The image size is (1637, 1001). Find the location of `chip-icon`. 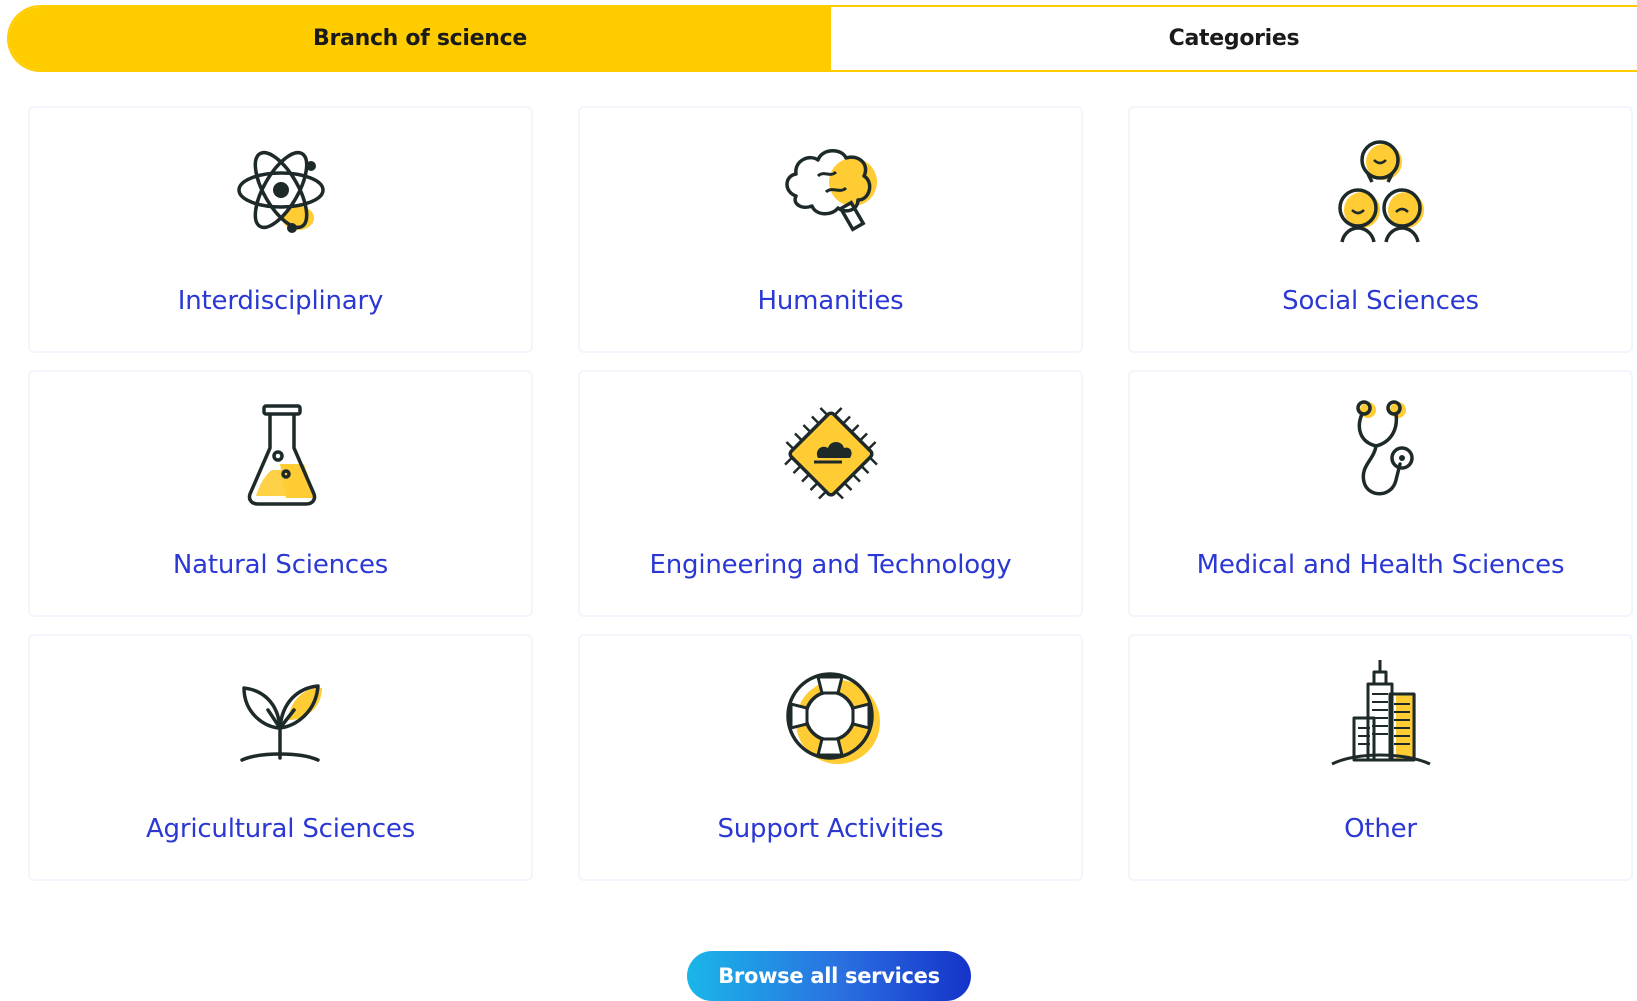

chip-icon is located at coordinates (830, 453).